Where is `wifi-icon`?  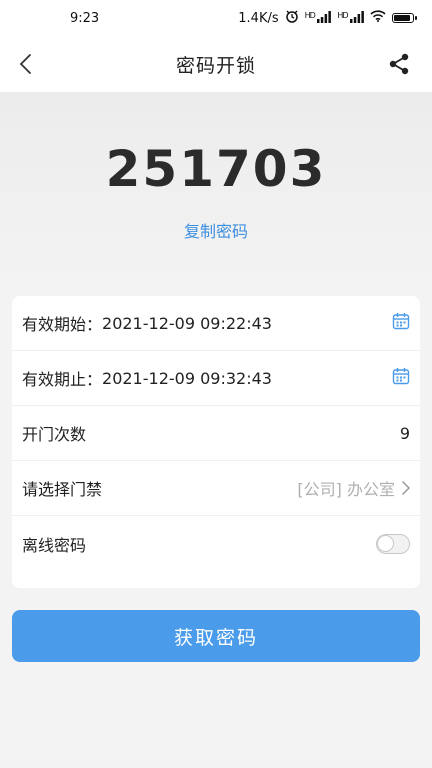 wifi-icon is located at coordinates (378, 18).